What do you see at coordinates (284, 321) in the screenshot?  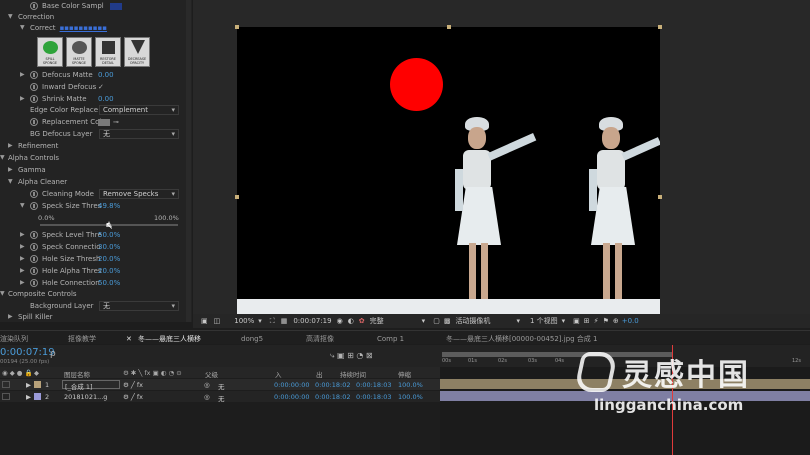 I see `transparency-icon: ▦` at bounding box center [284, 321].